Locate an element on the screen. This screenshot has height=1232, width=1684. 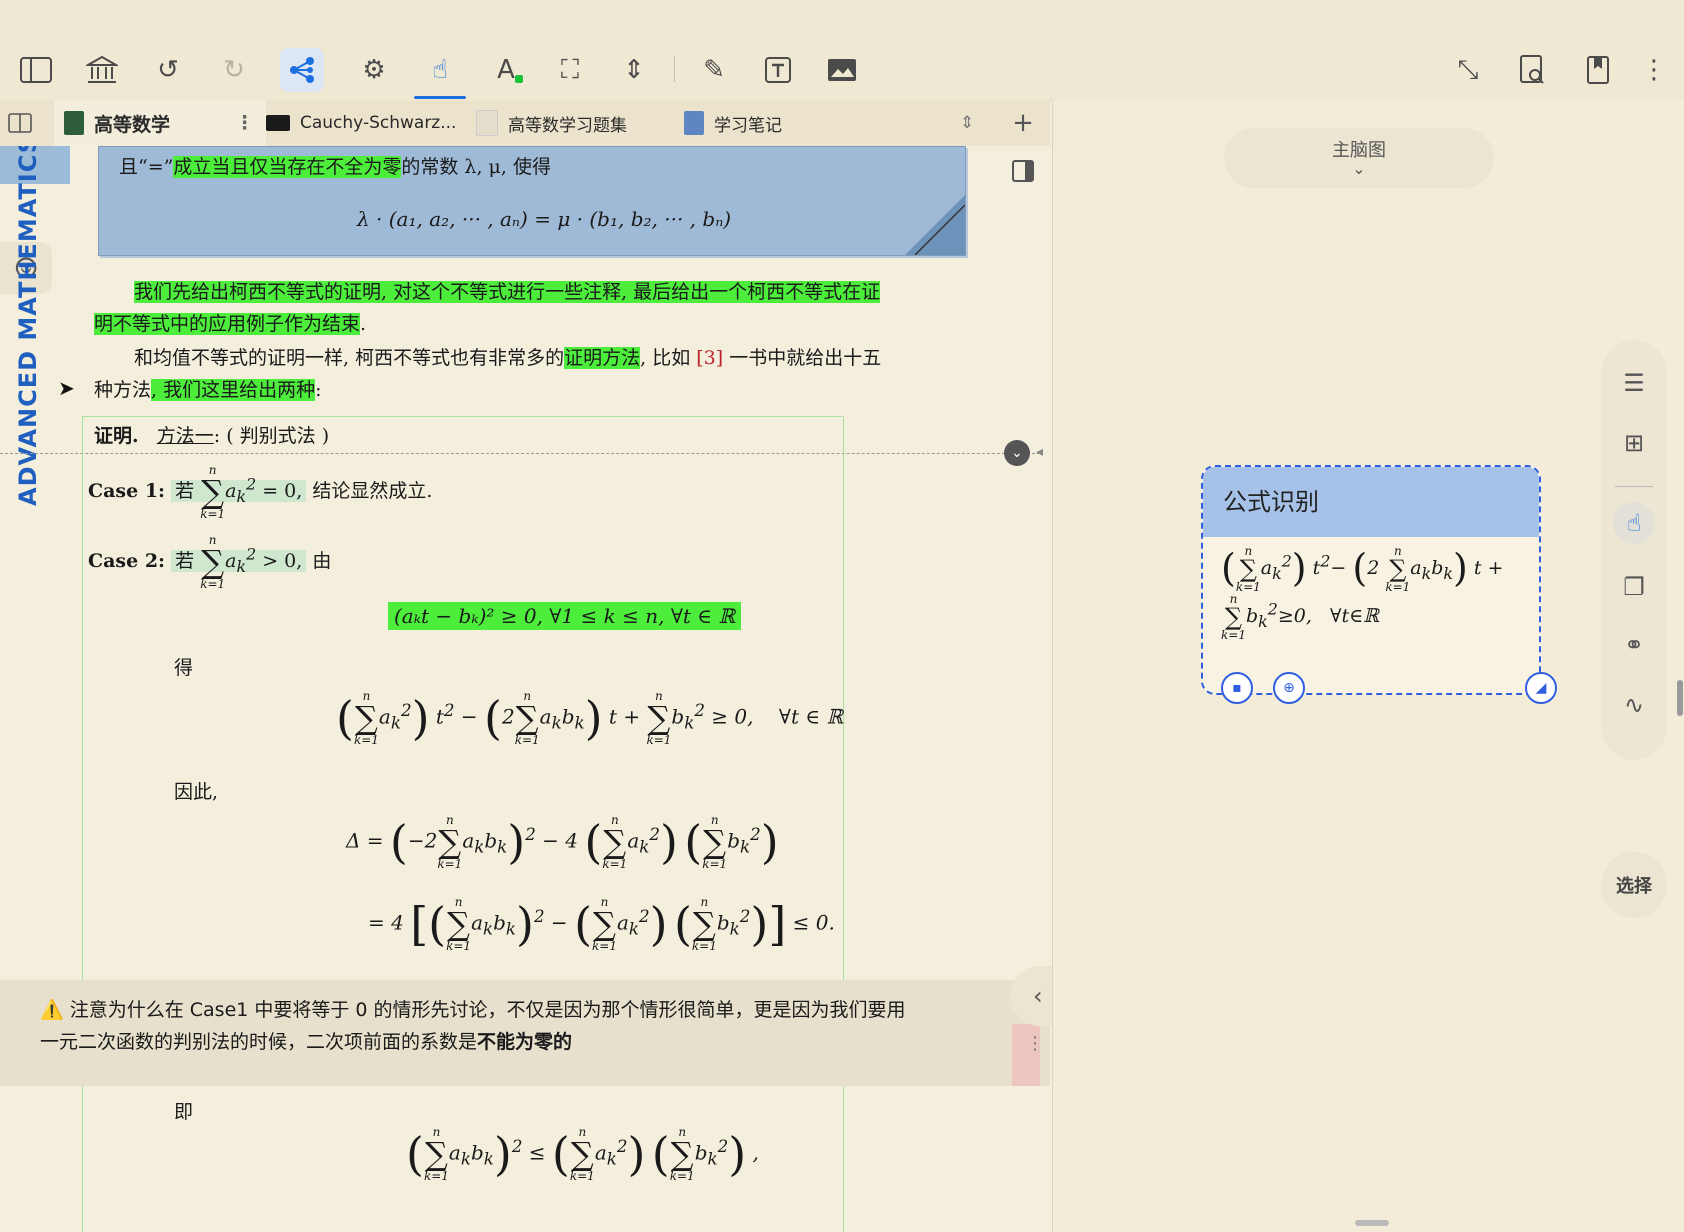
method-label: 方法一 is located at coordinates (185, 436).